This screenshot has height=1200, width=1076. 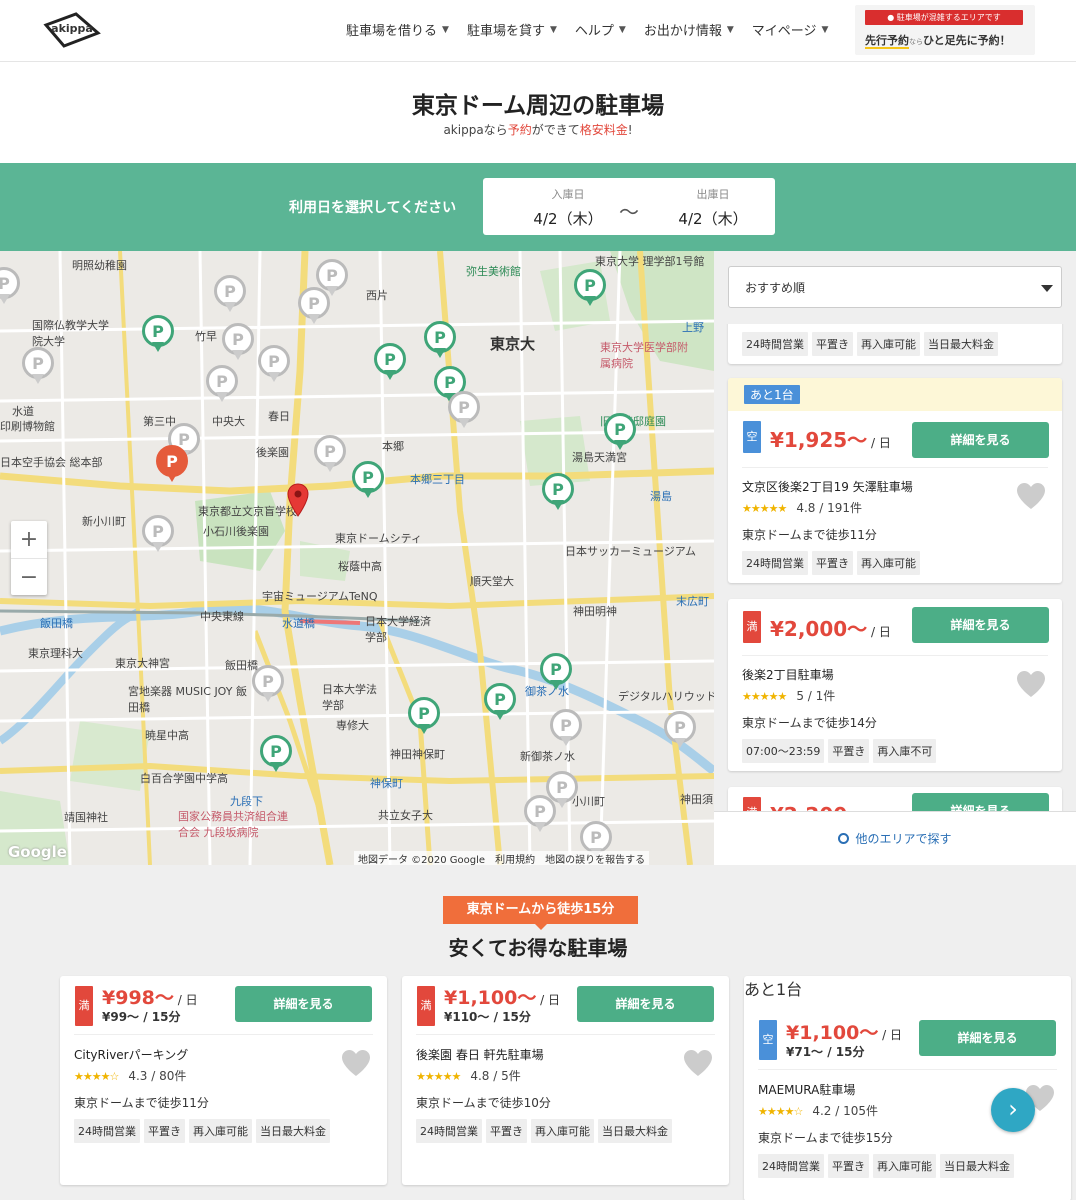 What do you see at coordinates (515, 858) in the screenshot?
I see `terms-link: 利用規約` at bounding box center [515, 858].